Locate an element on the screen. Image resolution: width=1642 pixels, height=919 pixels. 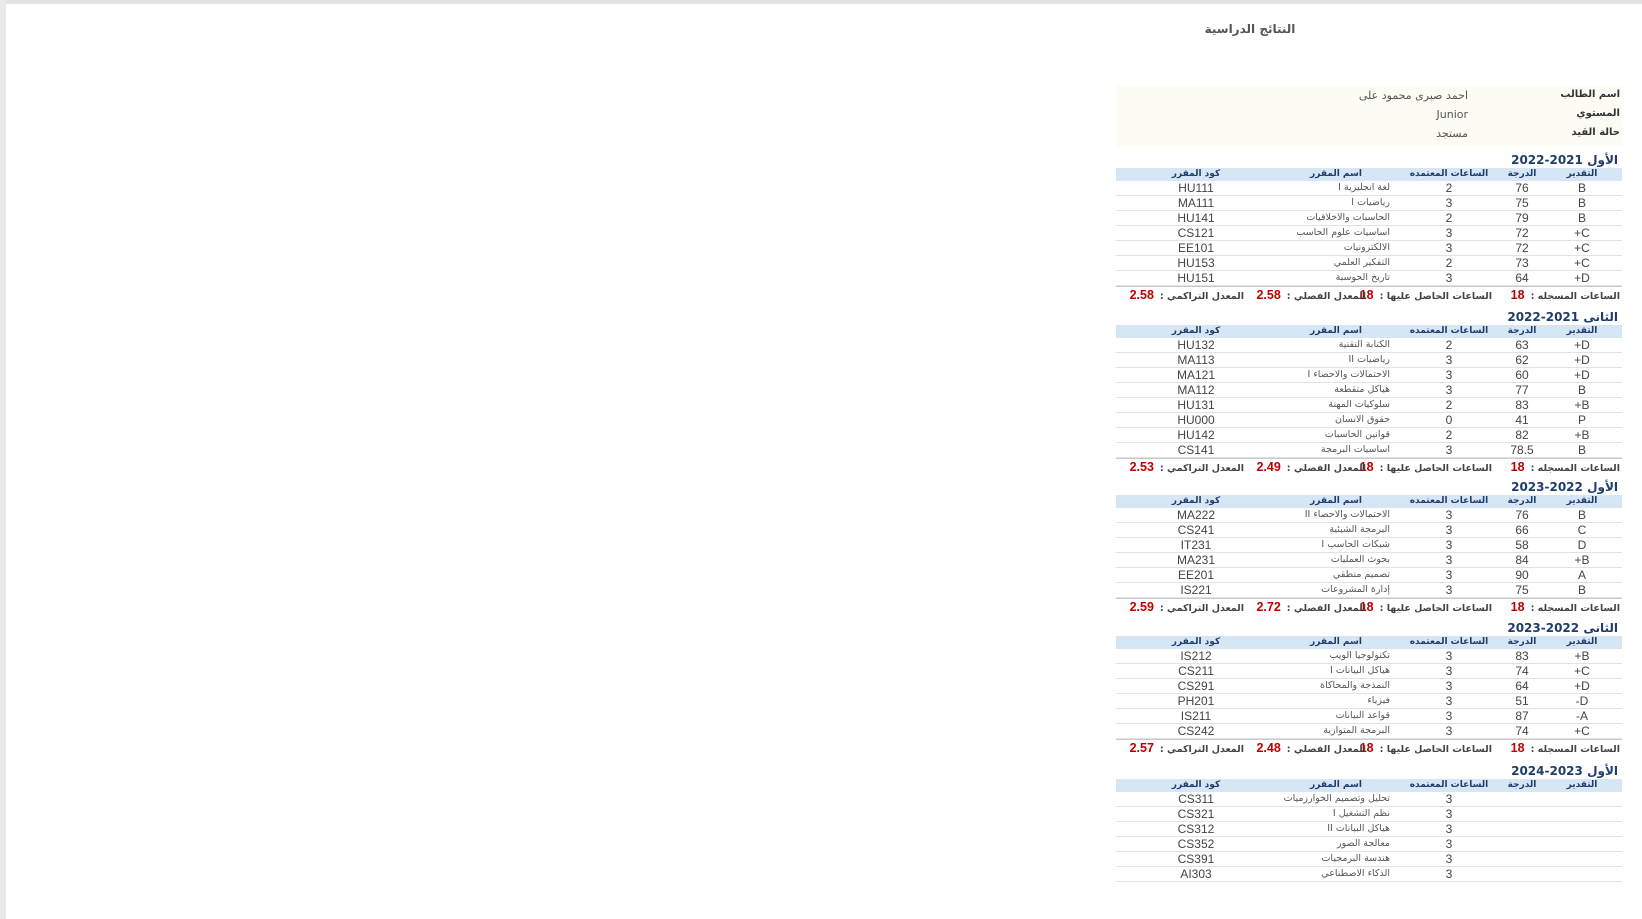
course-name: الالكترونيات is located at coordinates (1336, 248).